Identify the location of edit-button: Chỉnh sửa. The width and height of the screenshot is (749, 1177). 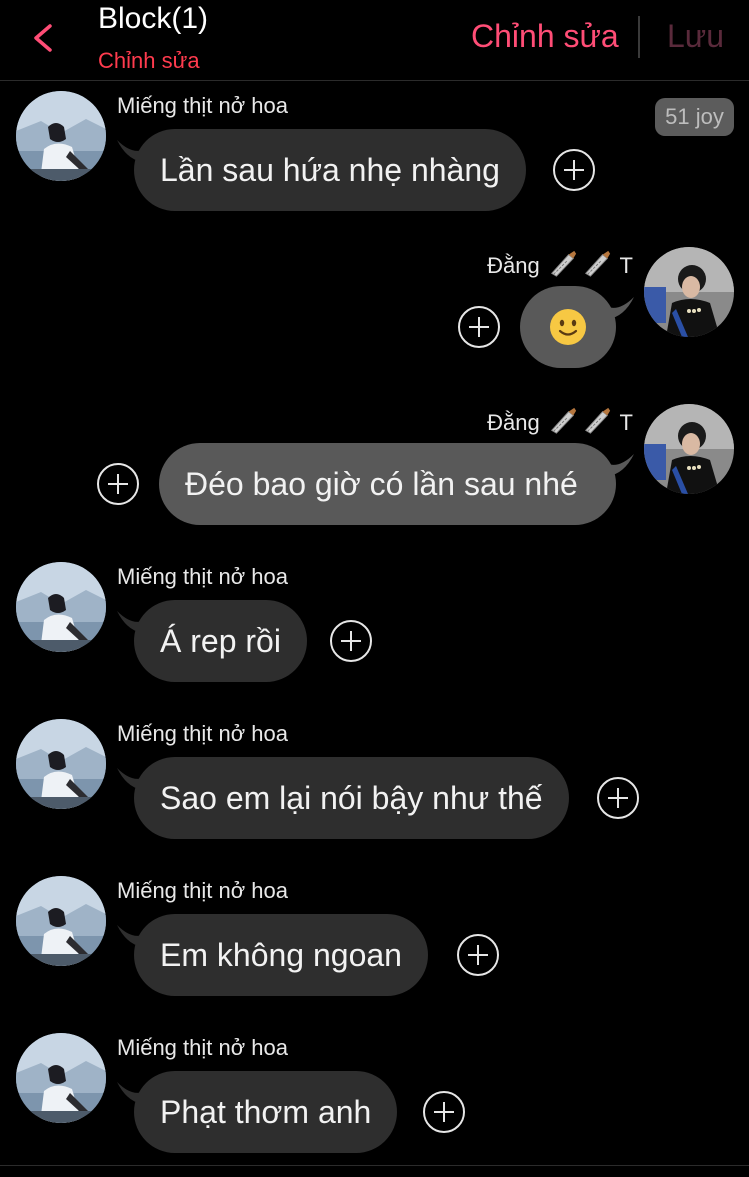
(545, 36).